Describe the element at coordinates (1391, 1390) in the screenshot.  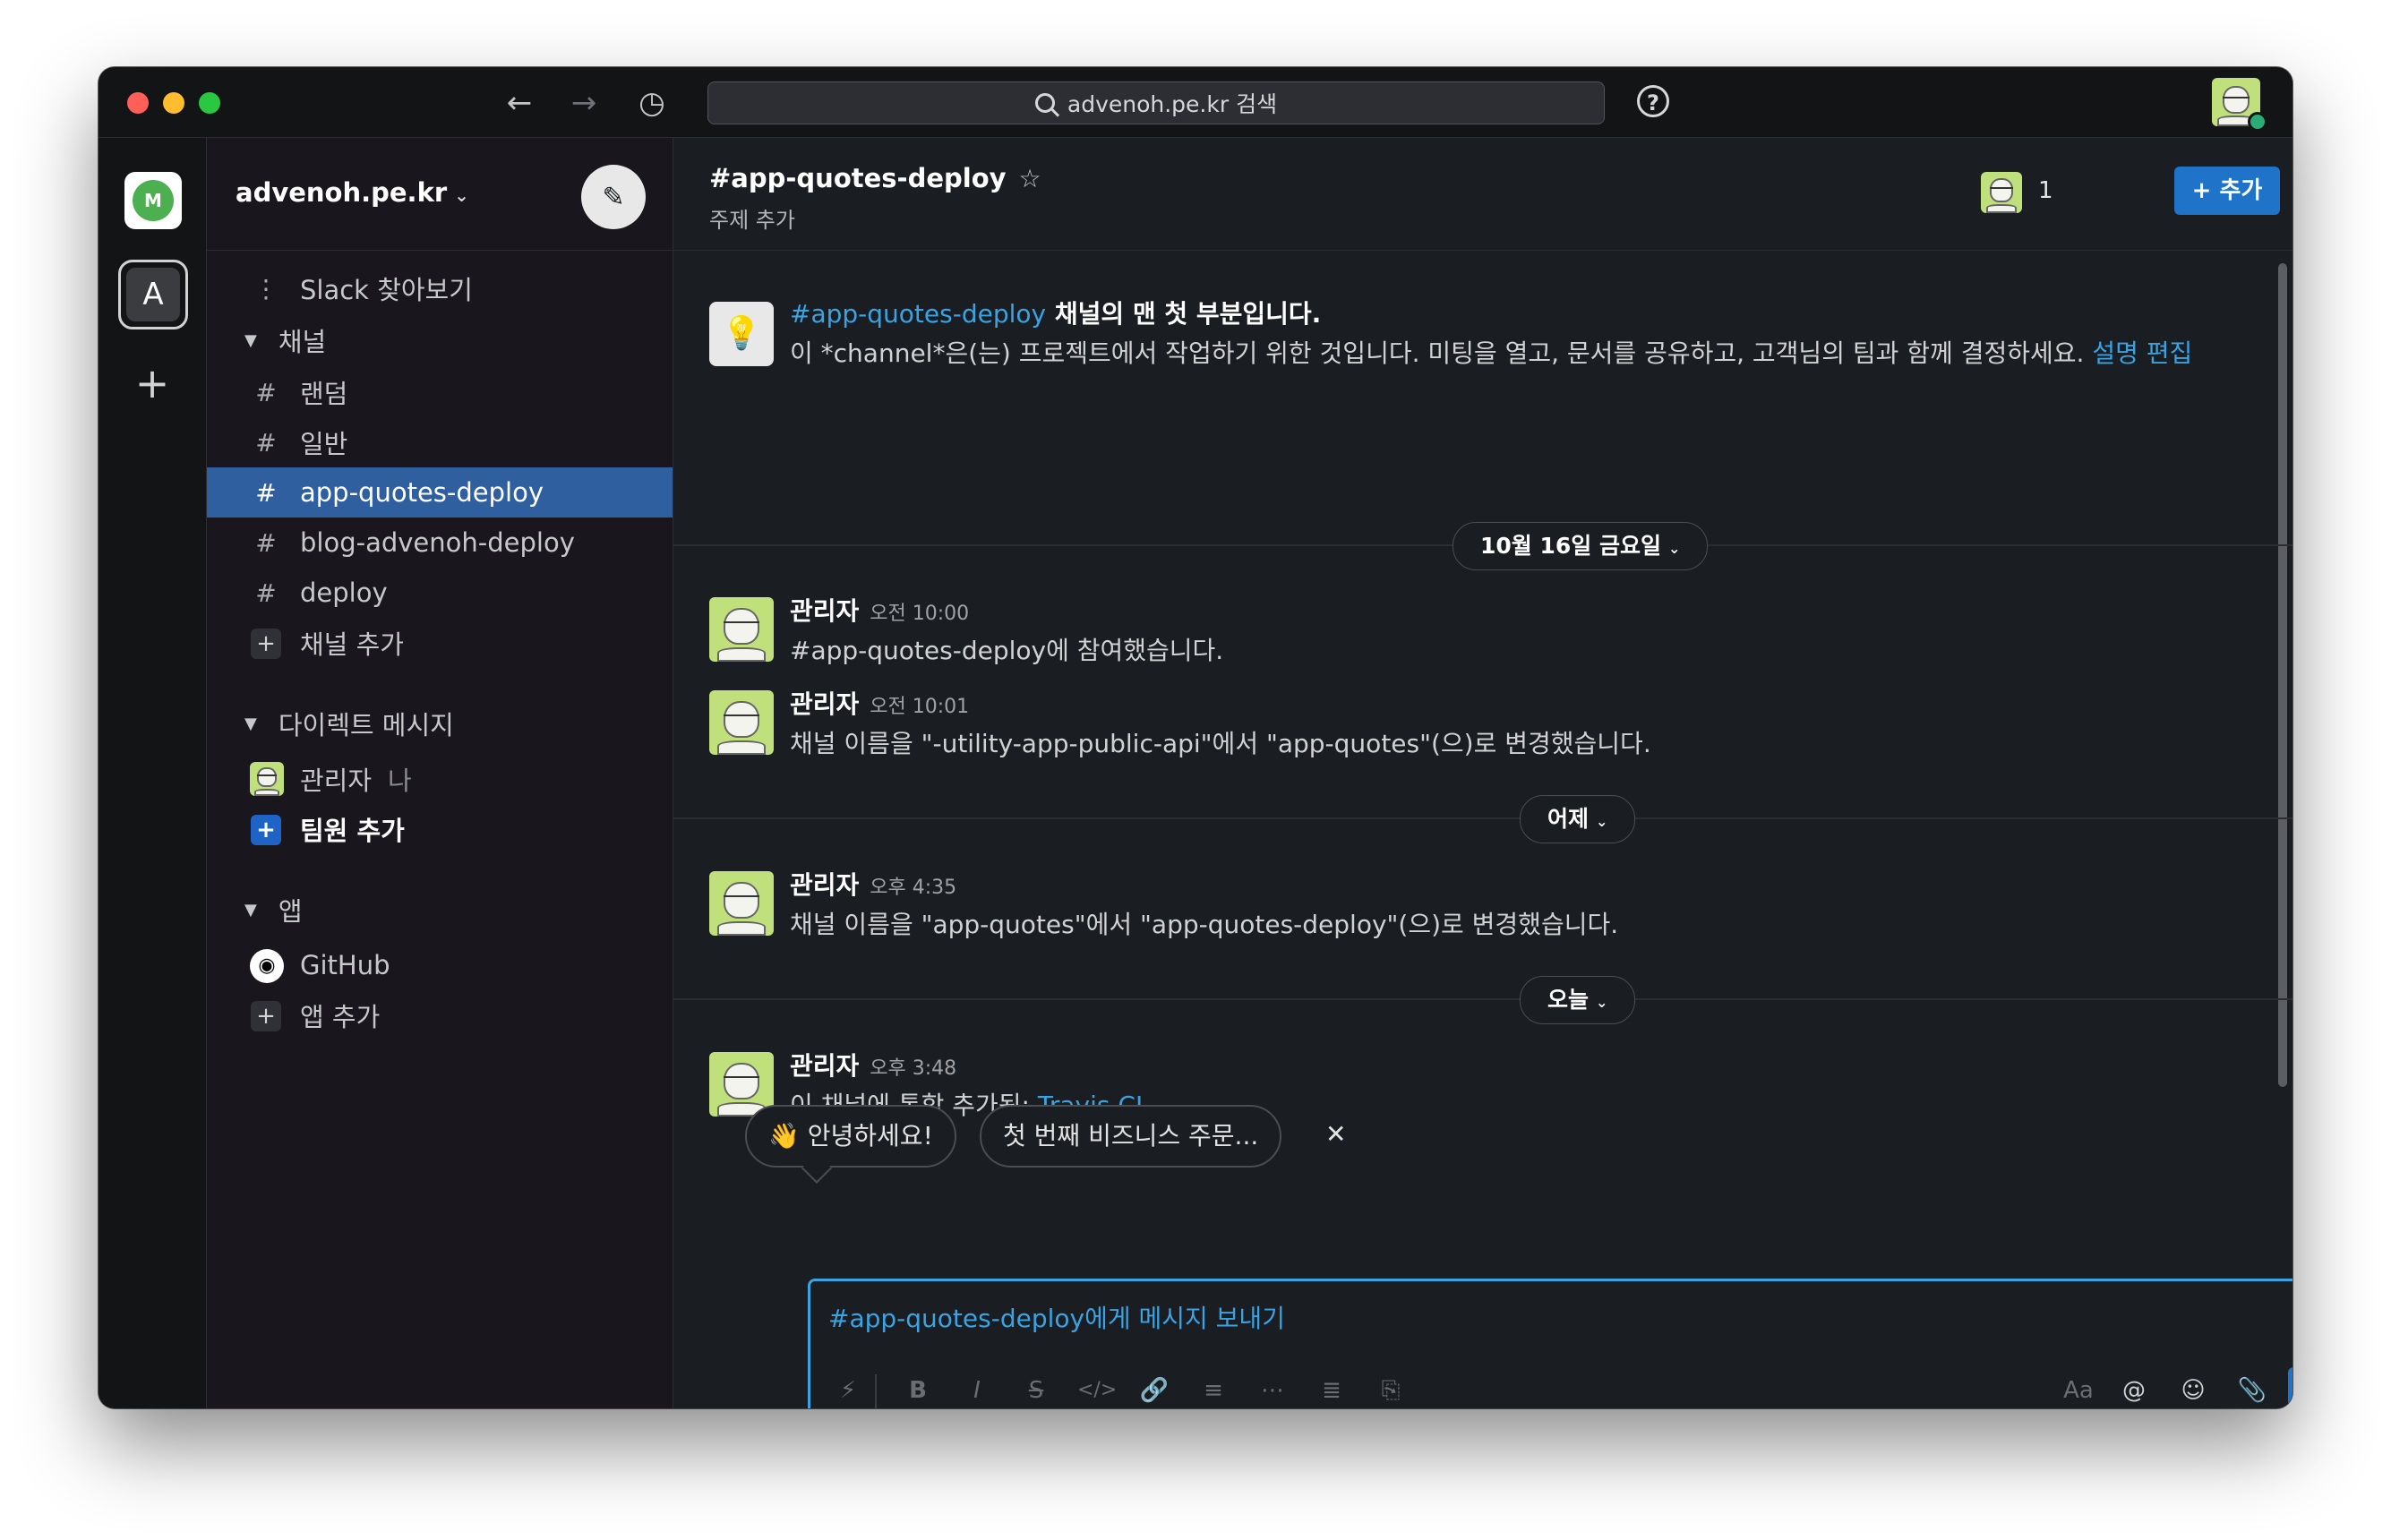
I see `code-block-icon: ⎘` at that location.